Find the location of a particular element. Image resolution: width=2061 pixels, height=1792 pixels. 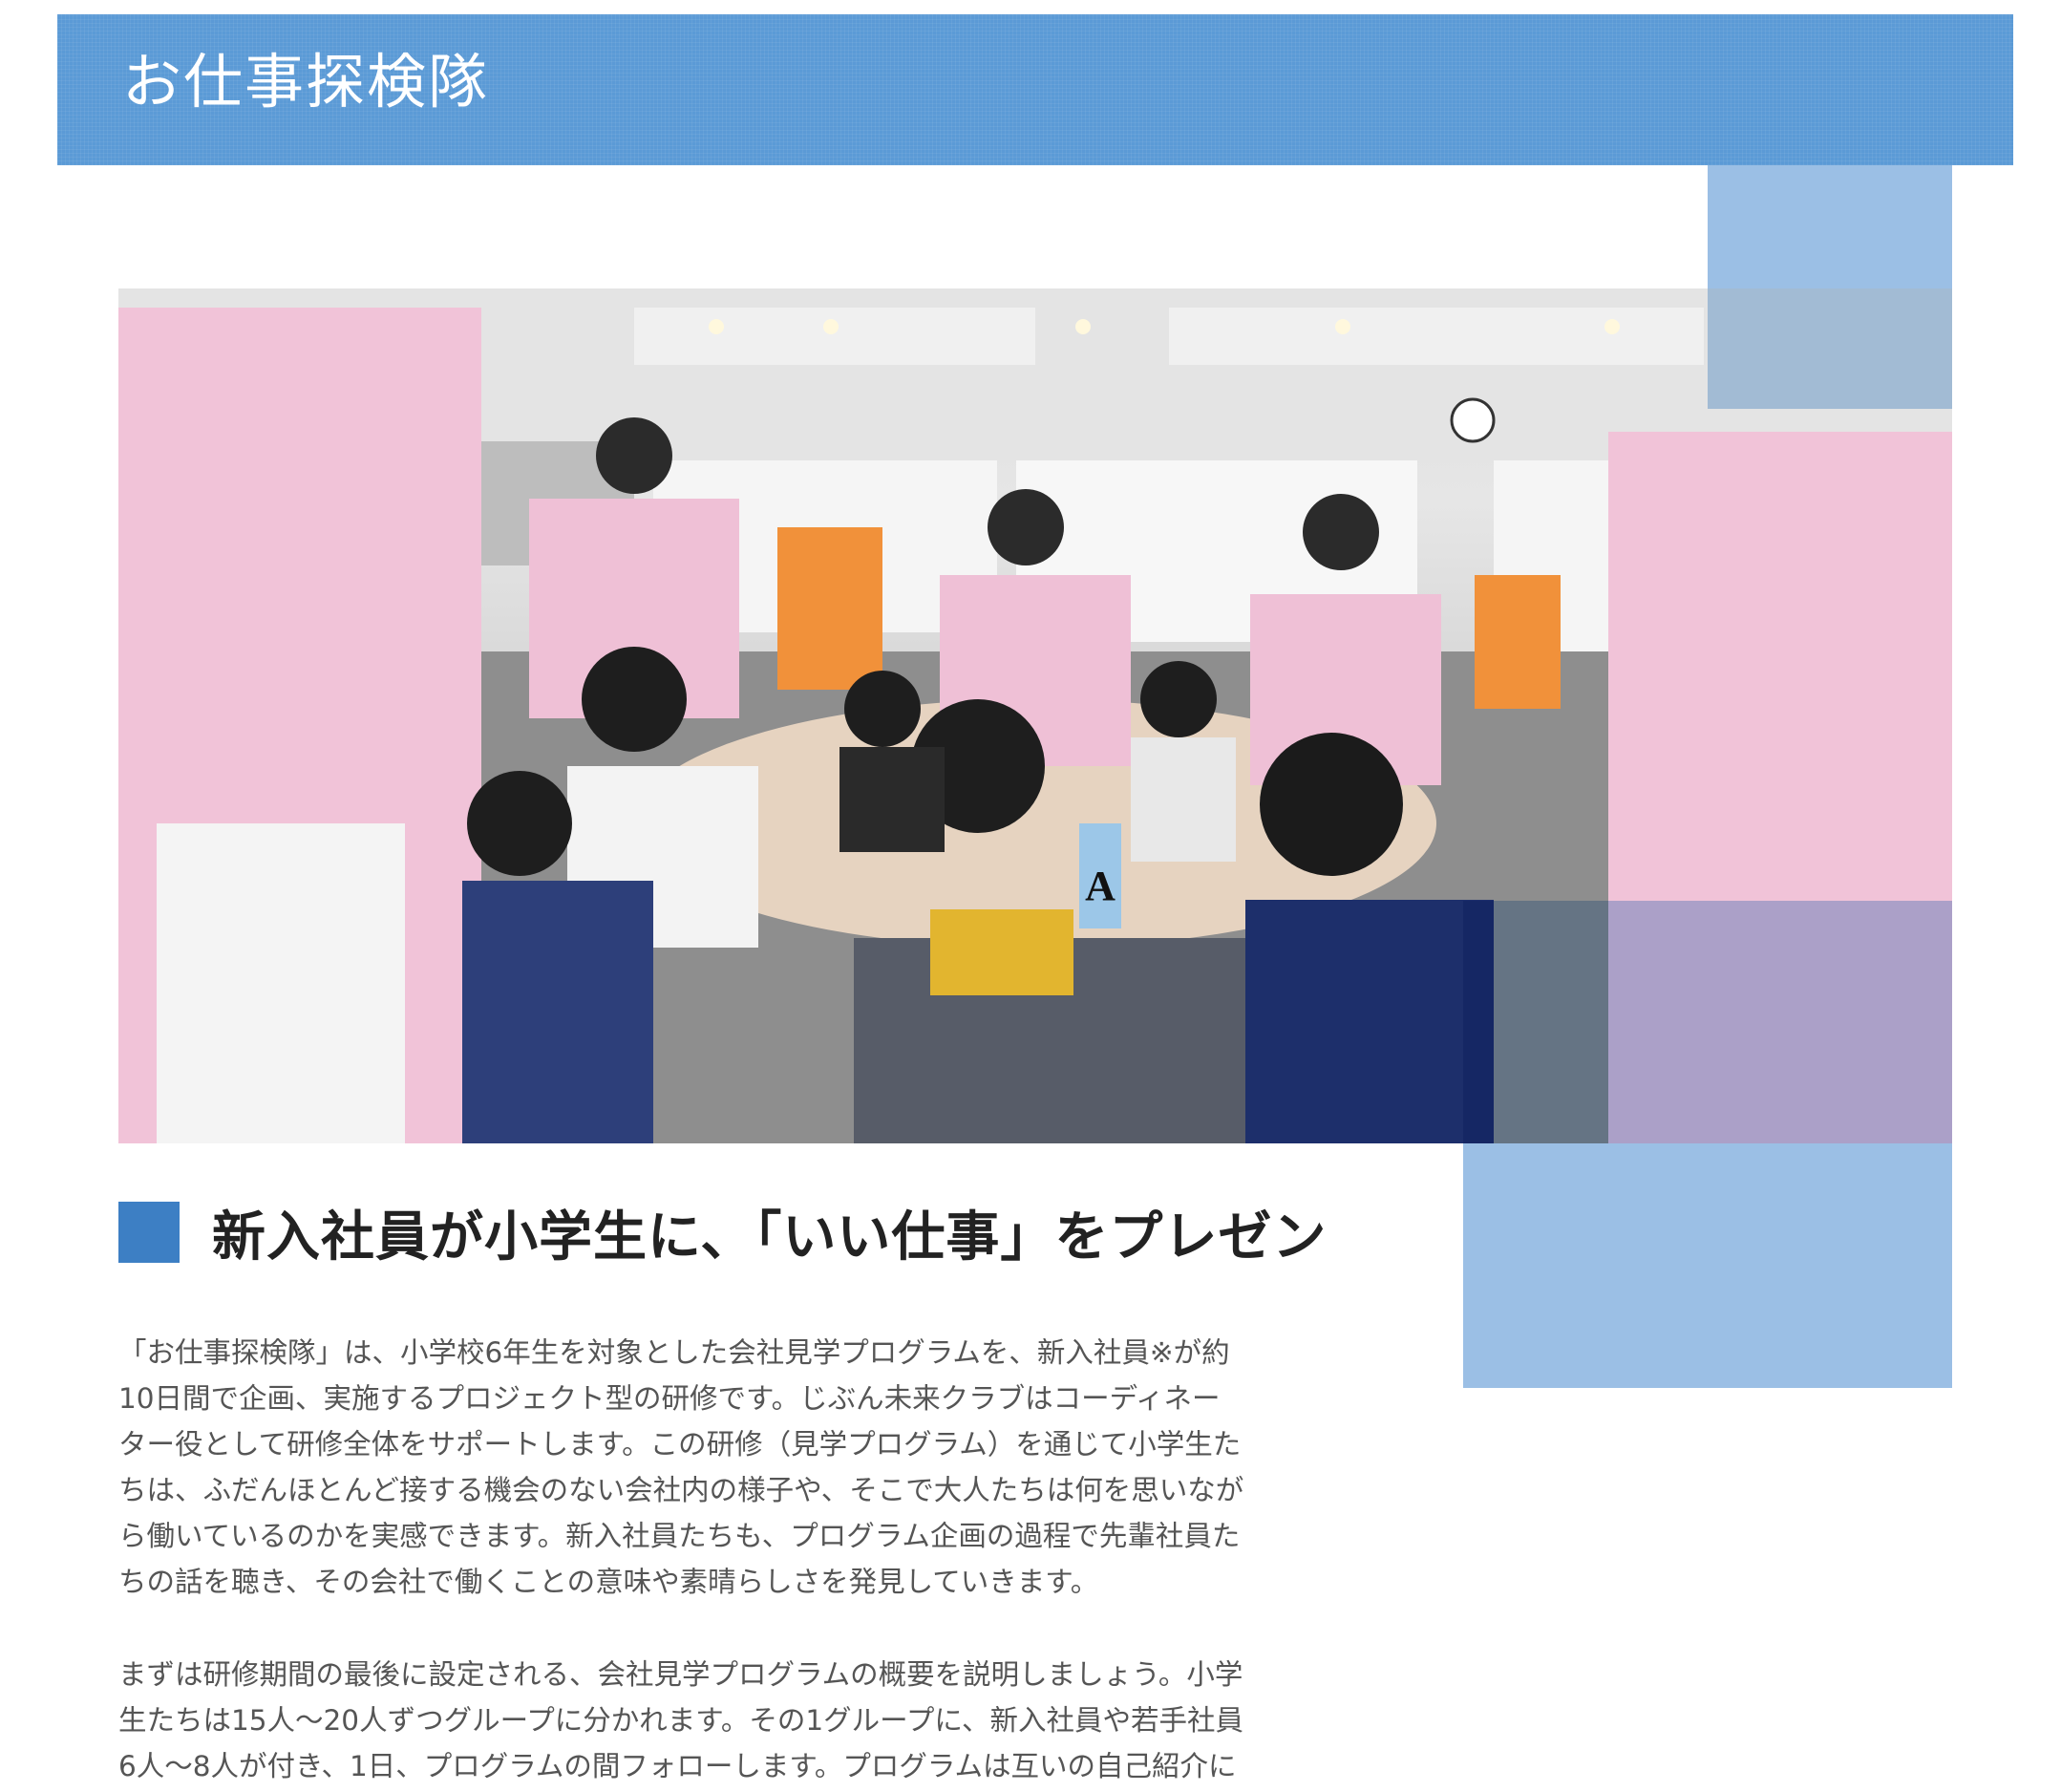

heading-square-icon is located at coordinates (149, 1232).